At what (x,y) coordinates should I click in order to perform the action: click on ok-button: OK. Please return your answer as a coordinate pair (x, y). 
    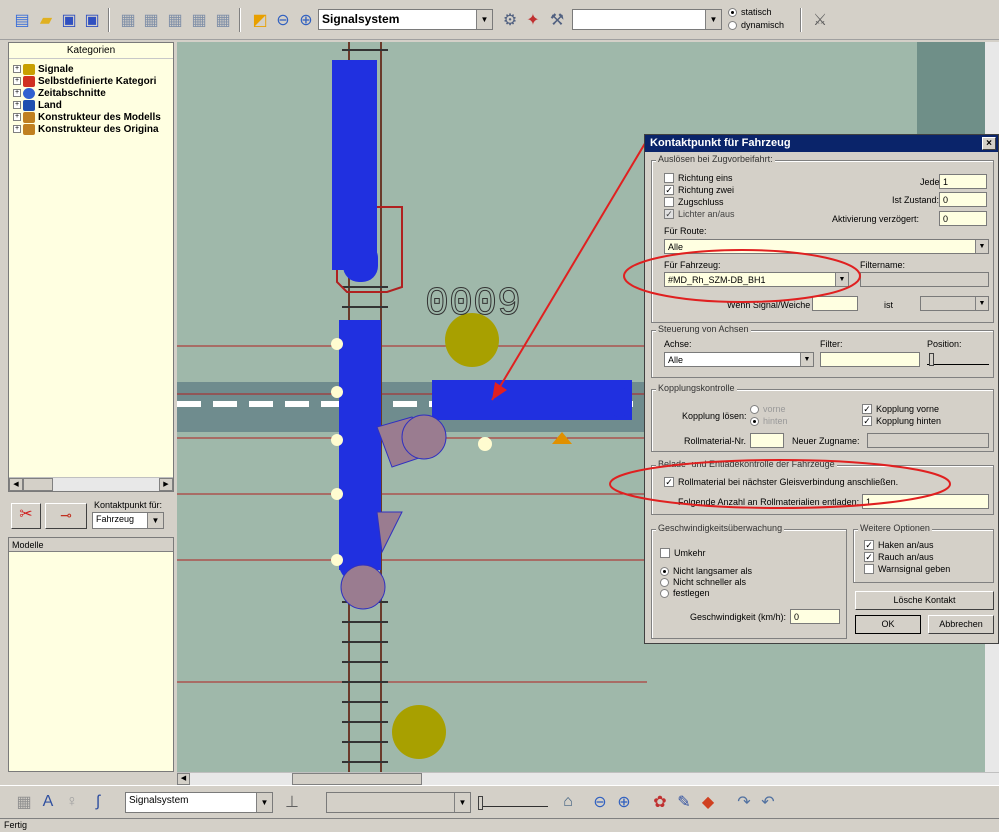
    Looking at the image, I should click on (888, 624).